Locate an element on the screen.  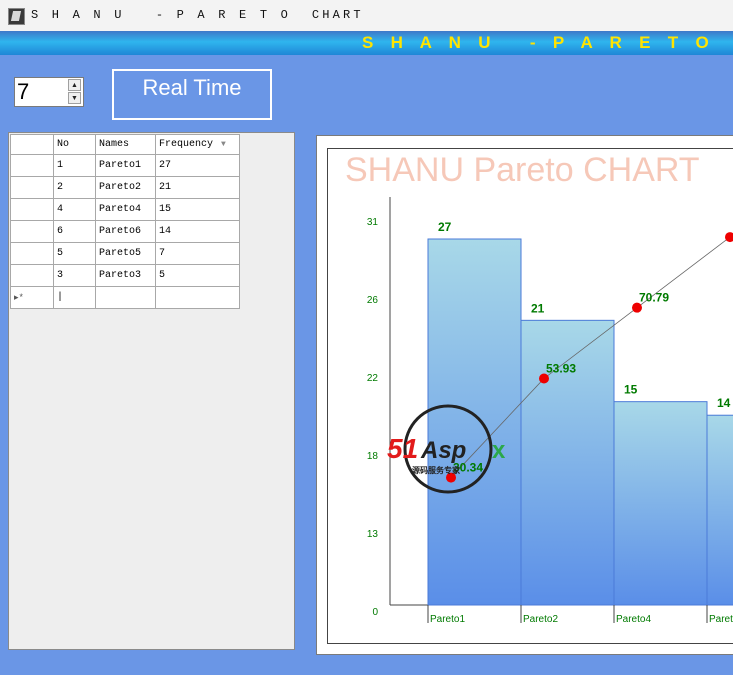
table-row: 4 Pareto4 15 is located at coordinates (125, 209).